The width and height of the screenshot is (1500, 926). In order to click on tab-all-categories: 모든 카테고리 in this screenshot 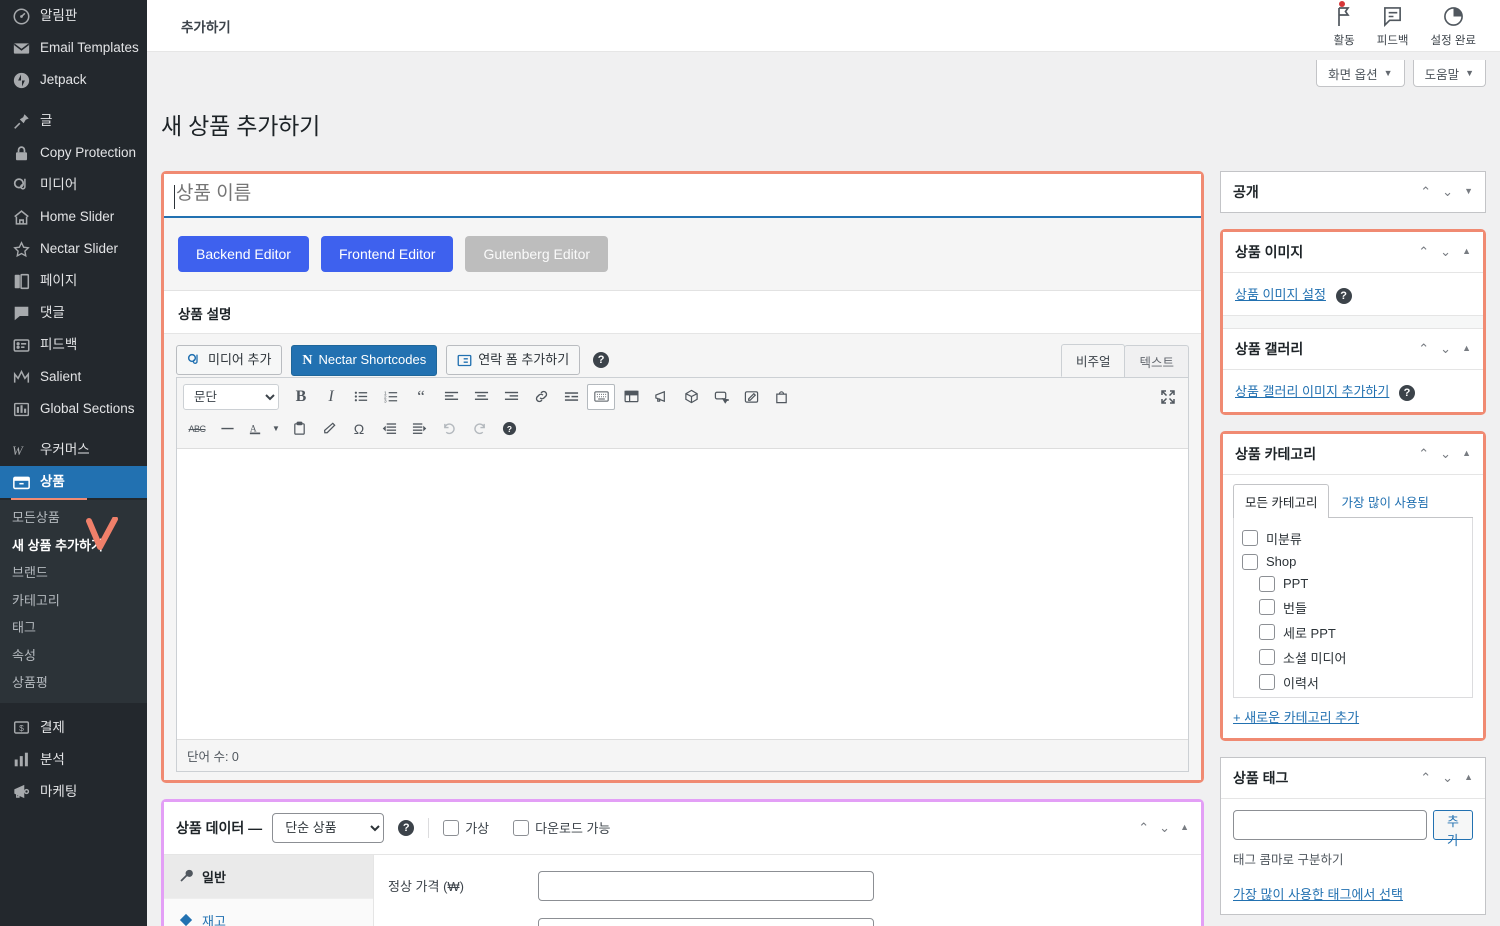, I will do `click(1281, 500)`.